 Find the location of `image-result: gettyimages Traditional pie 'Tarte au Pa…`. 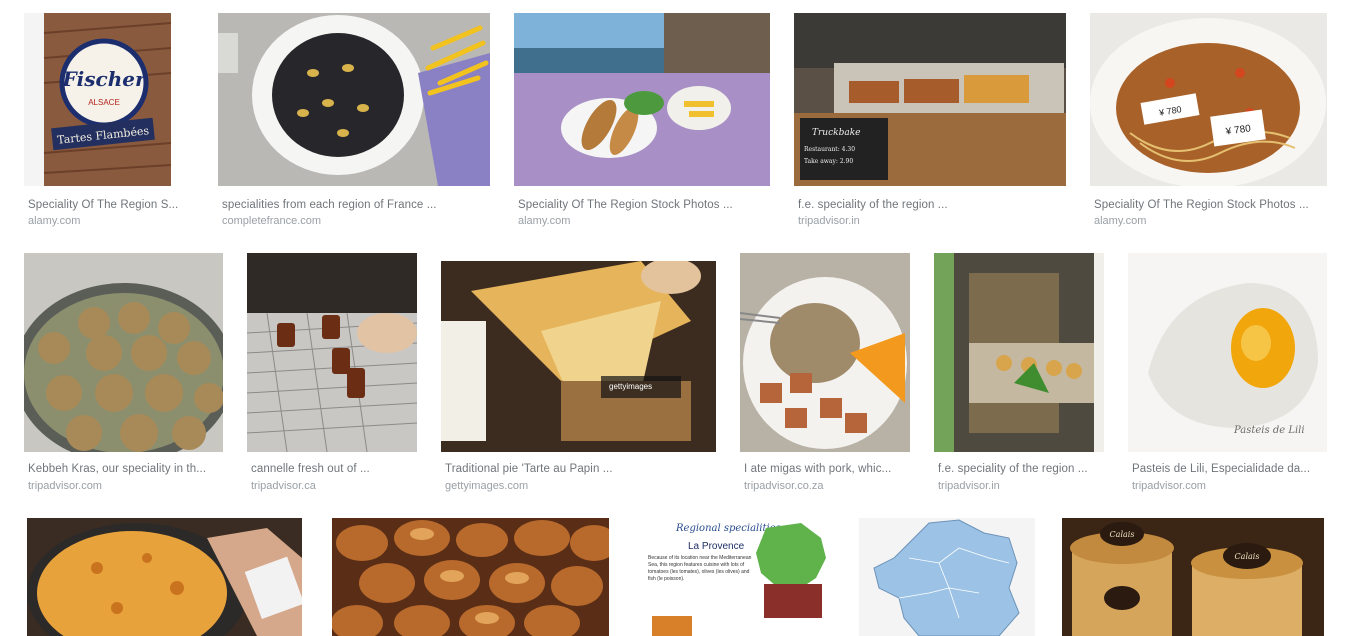

image-result: gettyimages Traditional pie 'Tarte au Pa… is located at coordinates (578, 374).